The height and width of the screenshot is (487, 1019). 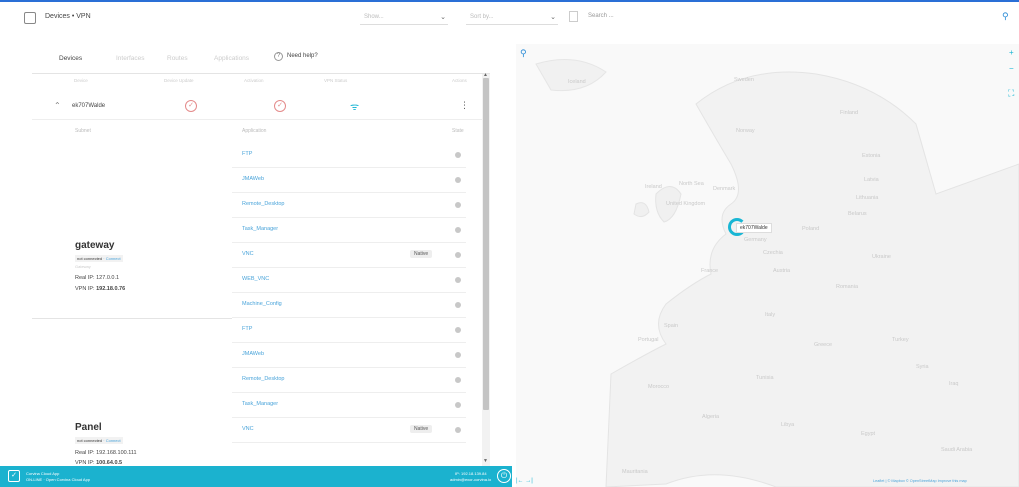 What do you see at coordinates (523, 53) in the screenshot?
I see `zoom-search-icon: ⚲` at bounding box center [523, 53].